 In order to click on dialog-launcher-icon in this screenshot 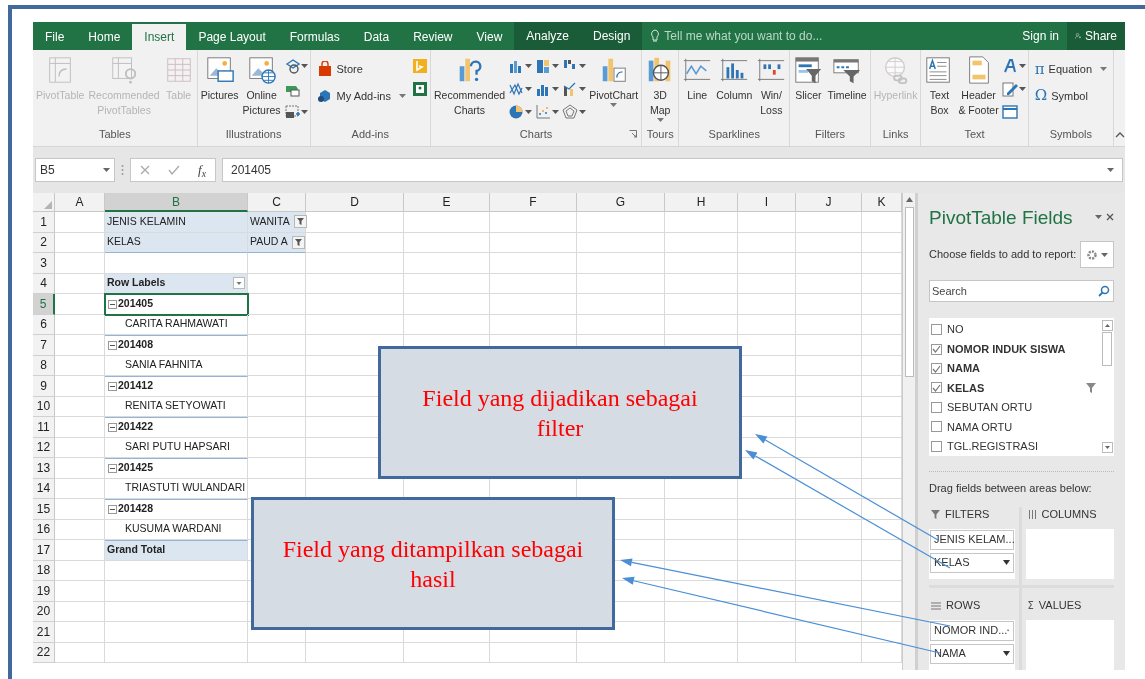, I will do `click(633, 133)`.